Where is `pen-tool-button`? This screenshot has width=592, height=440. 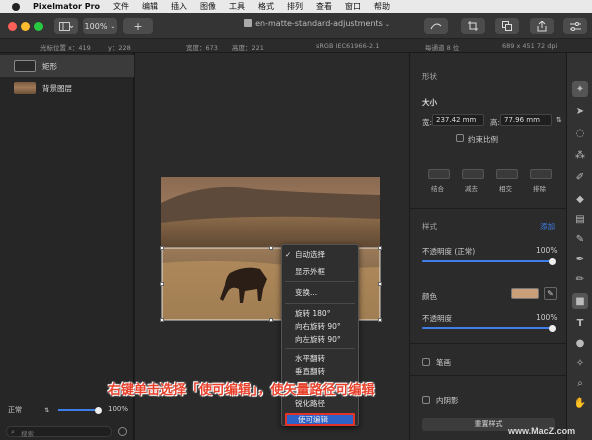 pen-tool-button is located at coordinates (436, 26).